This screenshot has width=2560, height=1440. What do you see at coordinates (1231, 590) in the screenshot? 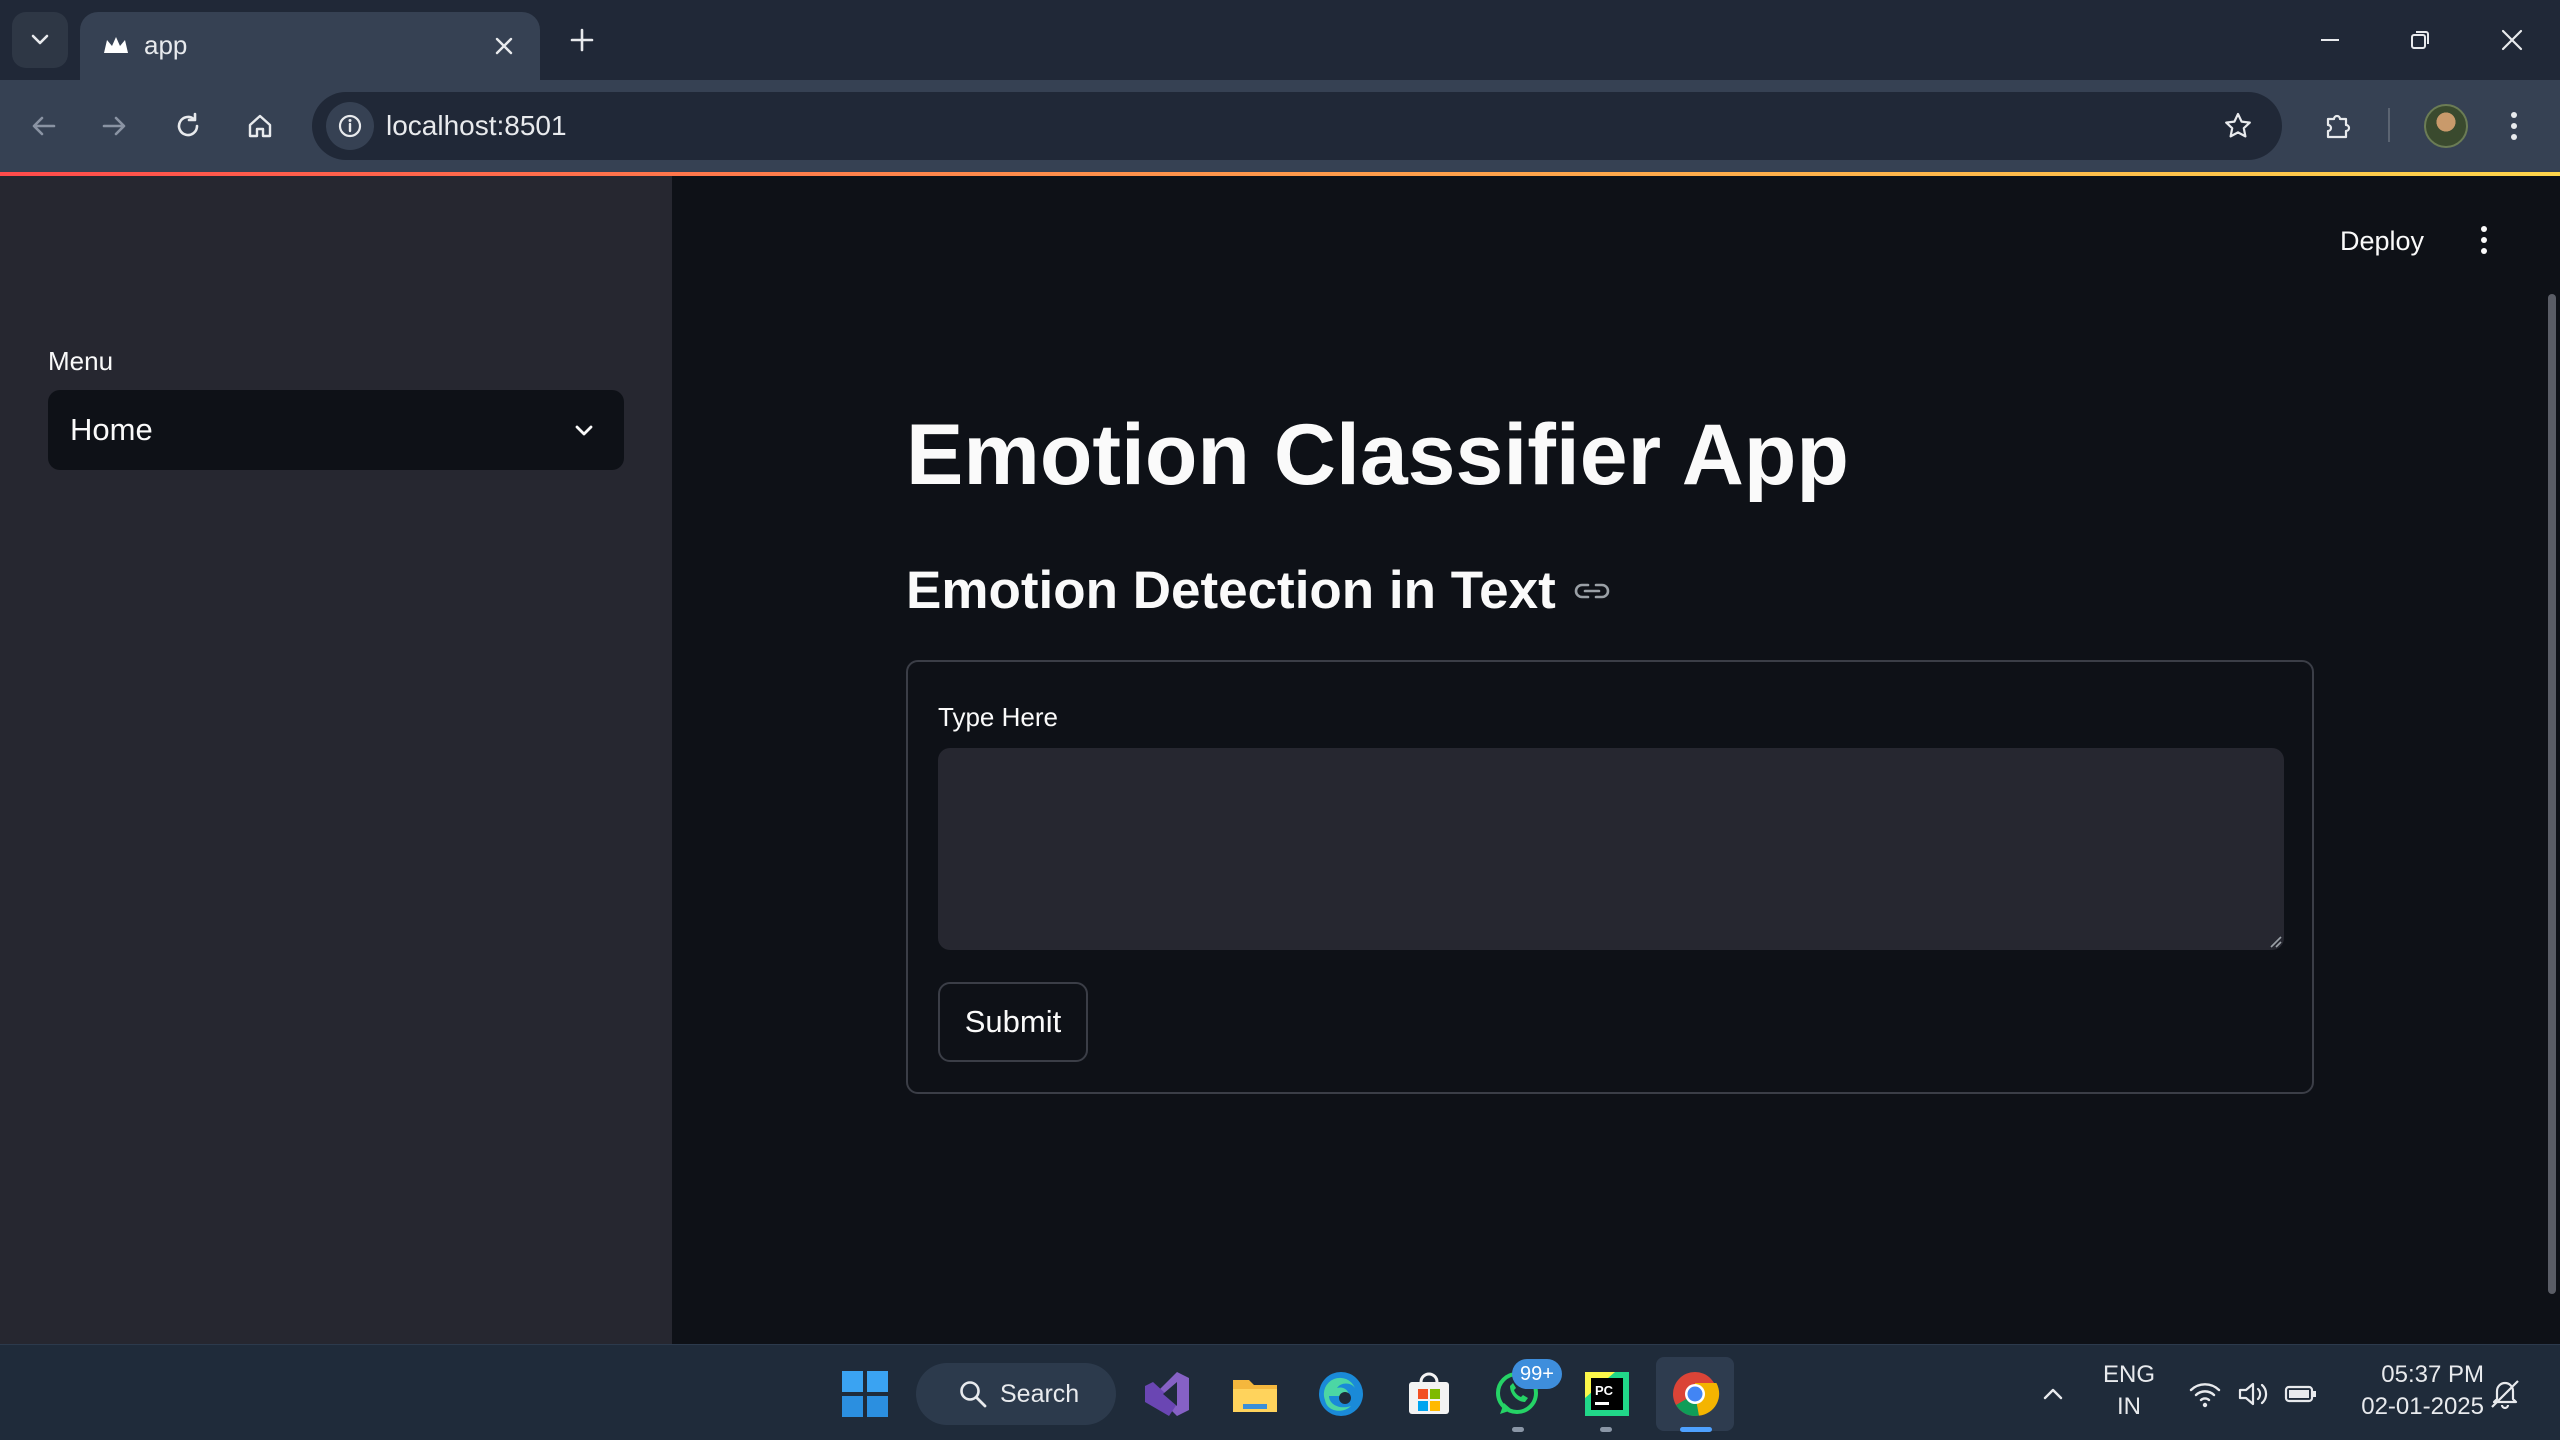
I see `subheader-text: Emotion Detection in Text` at bounding box center [1231, 590].